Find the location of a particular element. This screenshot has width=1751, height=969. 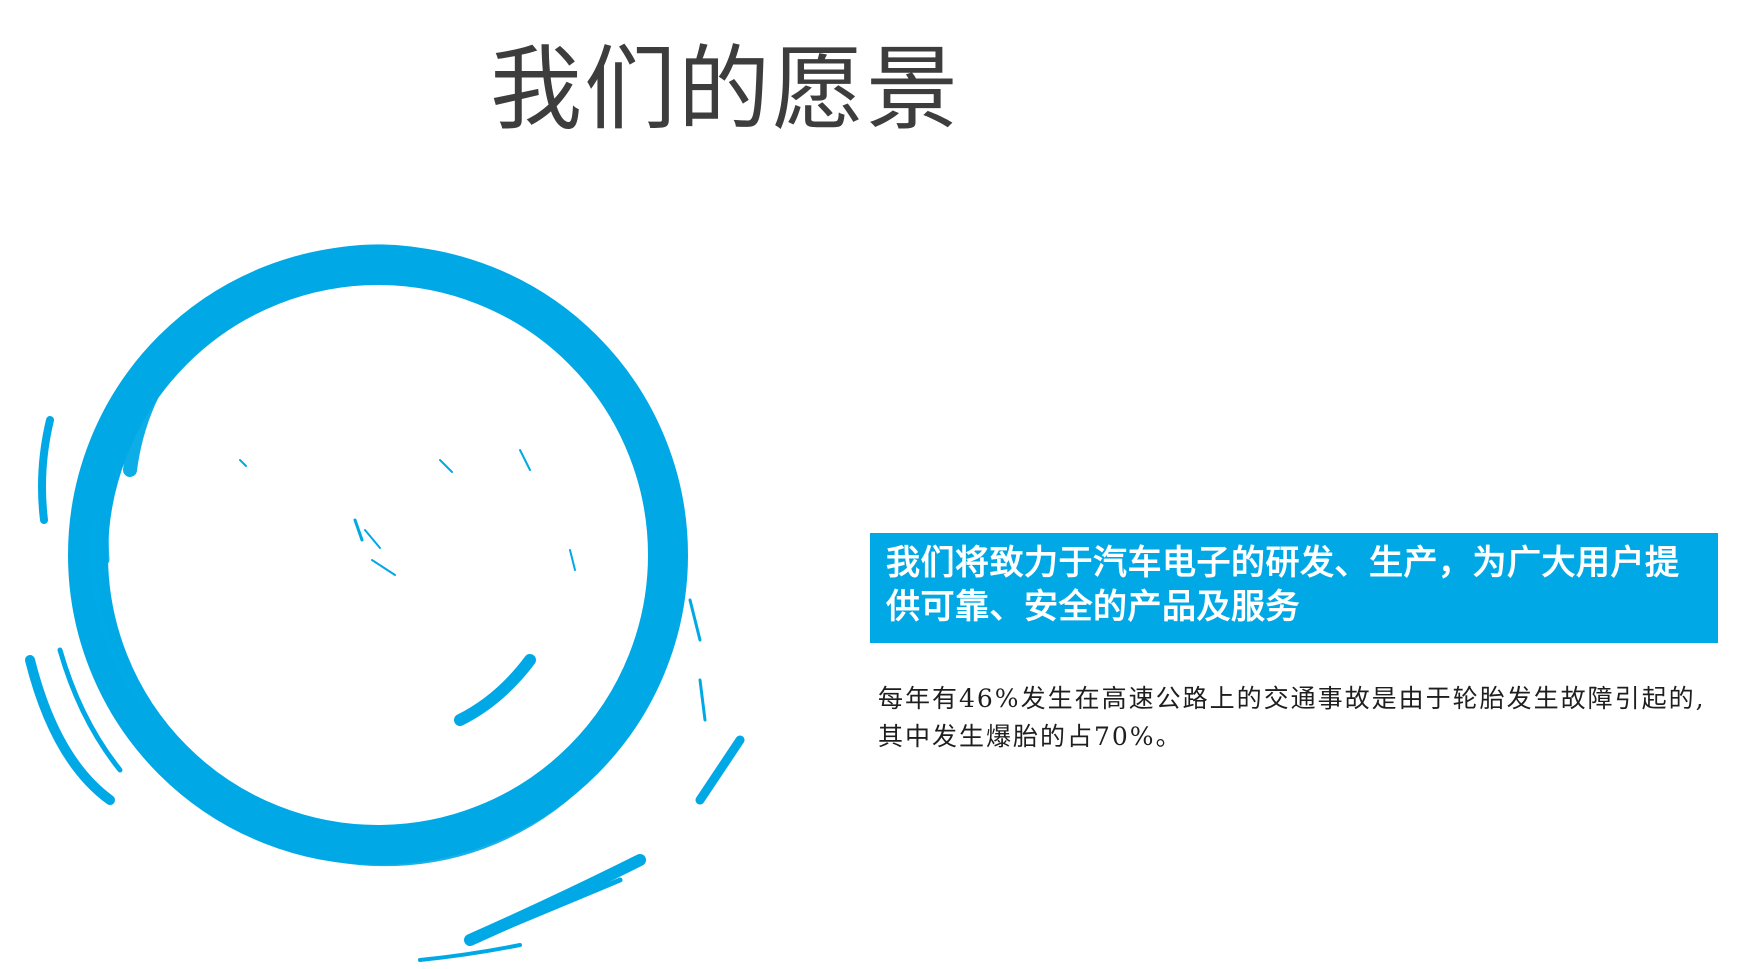

mission-statement: 我们将致力于汽车电子的研发、生产，为广大用户提供可靠、安全的产品及服务 is located at coordinates (1283, 585).